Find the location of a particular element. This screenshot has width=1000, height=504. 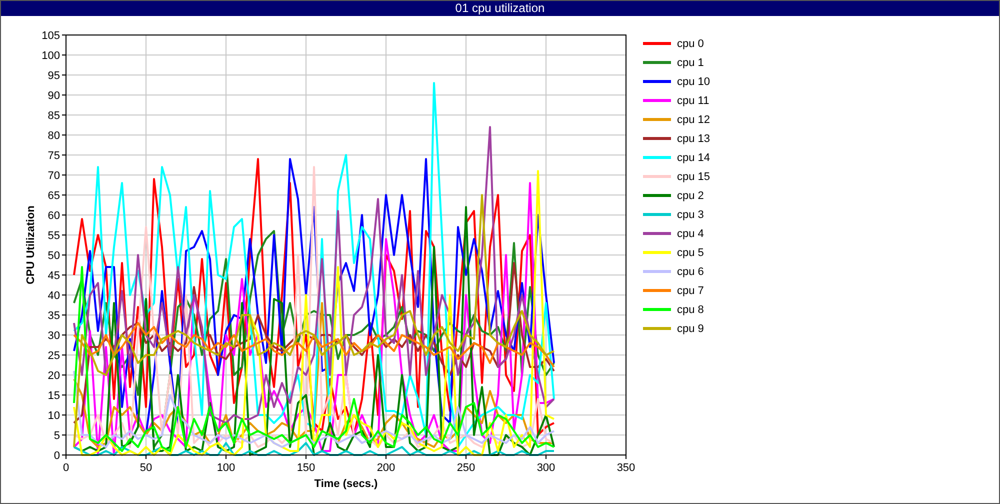

x-tick-label: 150 is located at coordinates (306, 468).